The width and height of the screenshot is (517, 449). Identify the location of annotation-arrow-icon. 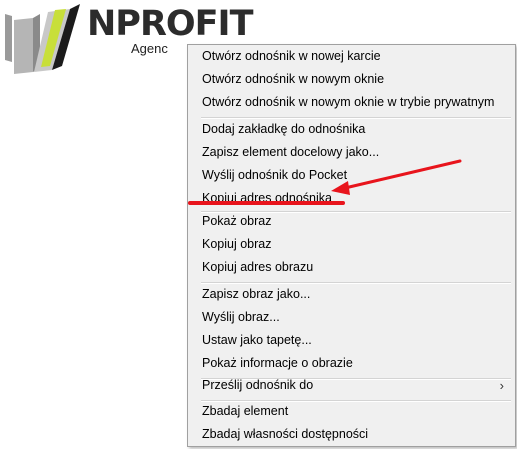
(402, 174).